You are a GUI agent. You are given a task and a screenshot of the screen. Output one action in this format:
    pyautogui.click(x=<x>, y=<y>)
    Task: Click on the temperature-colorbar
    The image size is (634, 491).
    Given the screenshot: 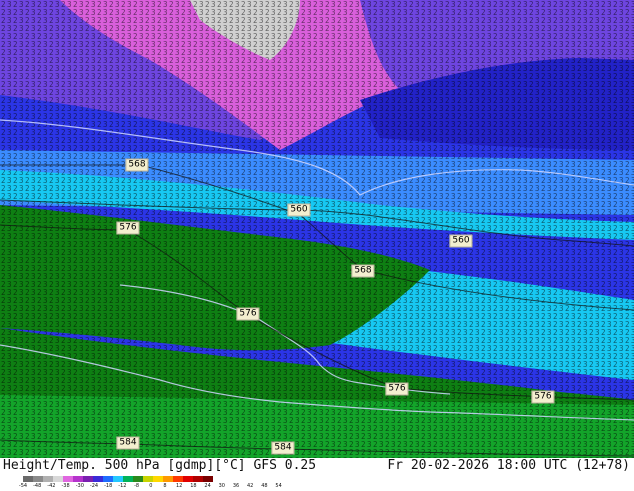 What is the action you would take?
    pyautogui.click(x=118, y=479)
    